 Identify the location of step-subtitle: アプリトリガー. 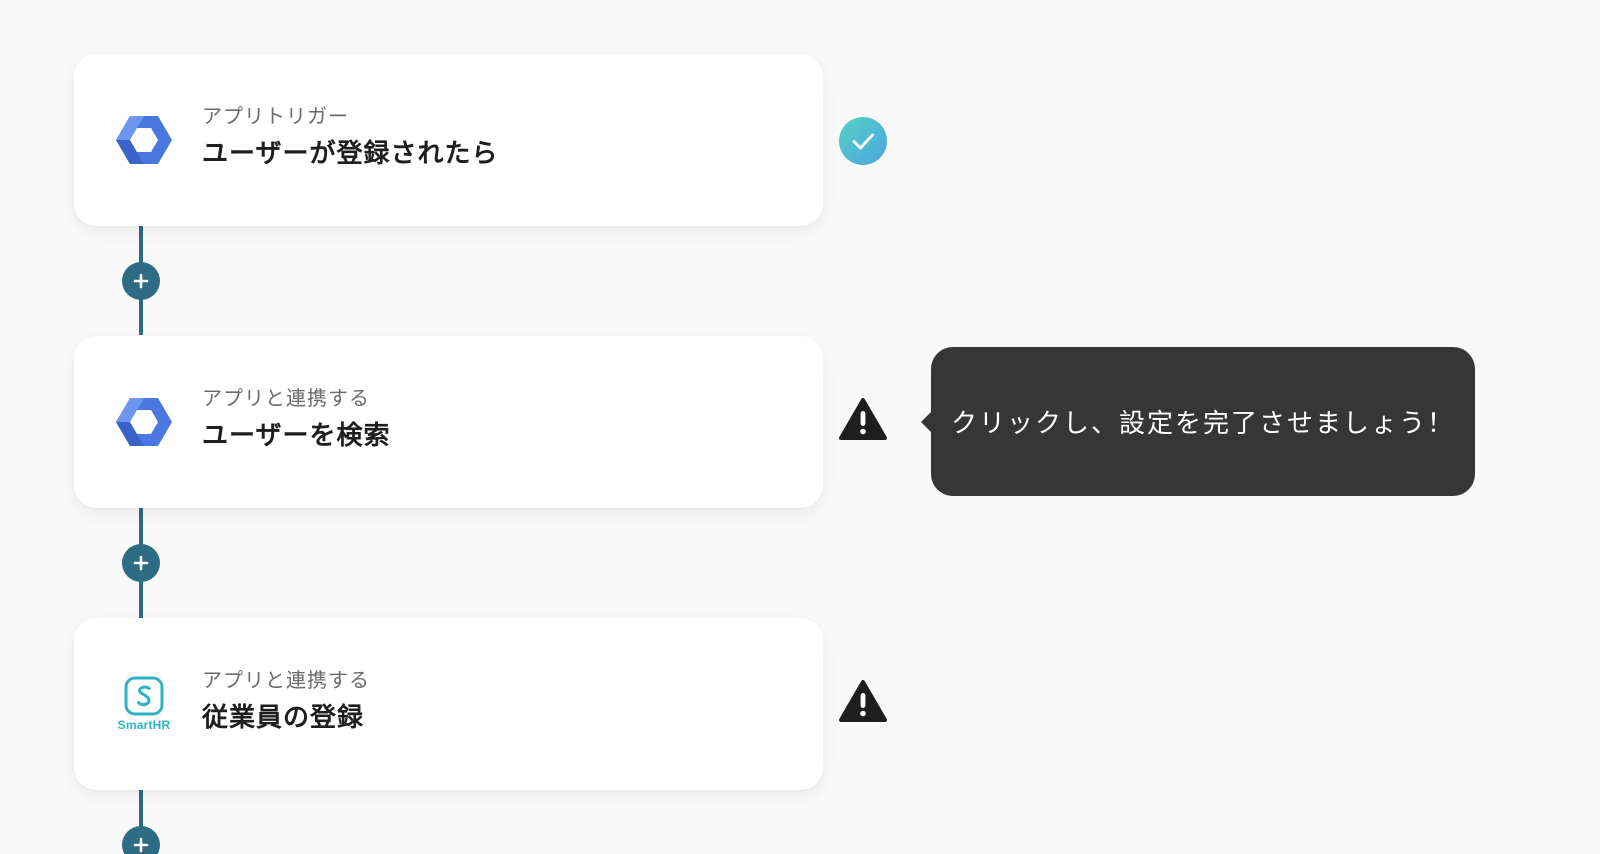
(275, 116).